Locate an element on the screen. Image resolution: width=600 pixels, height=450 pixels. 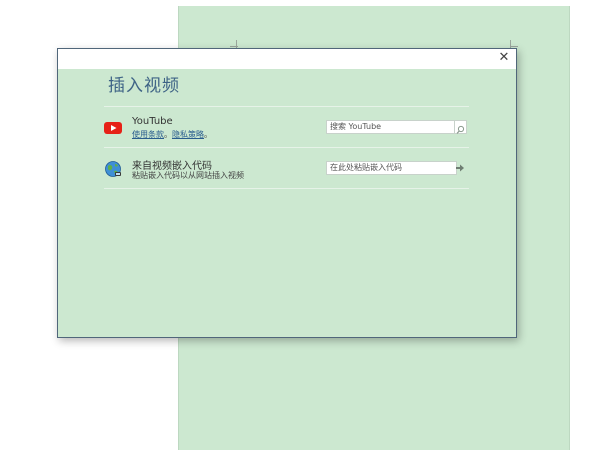
arrow-right-icon is located at coordinates (460, 168).